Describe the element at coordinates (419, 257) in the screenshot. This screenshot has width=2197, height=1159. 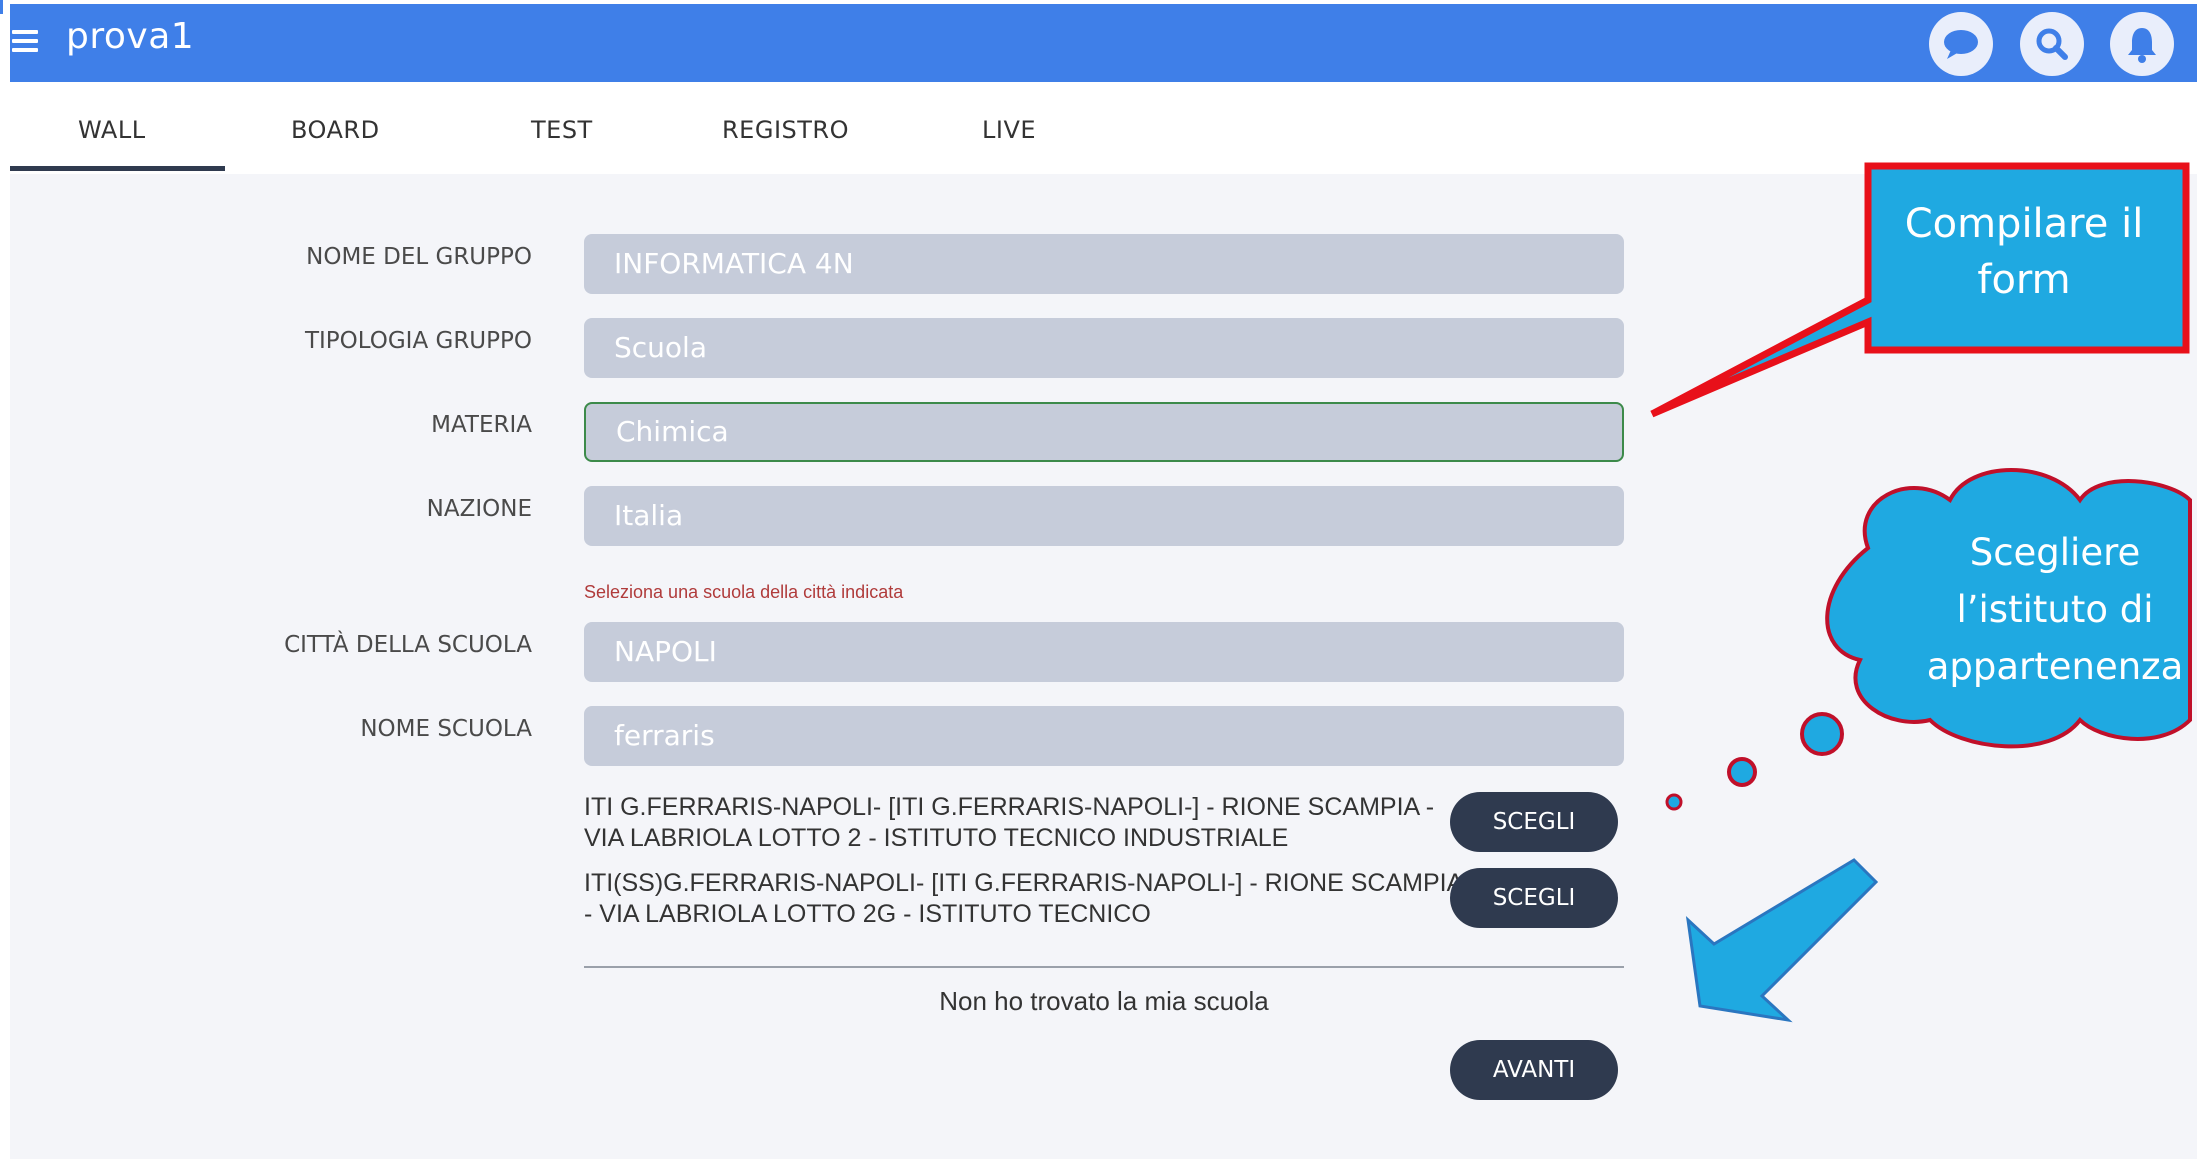
I see `group-name-label: NOME DEL GRUPPO` at that location.